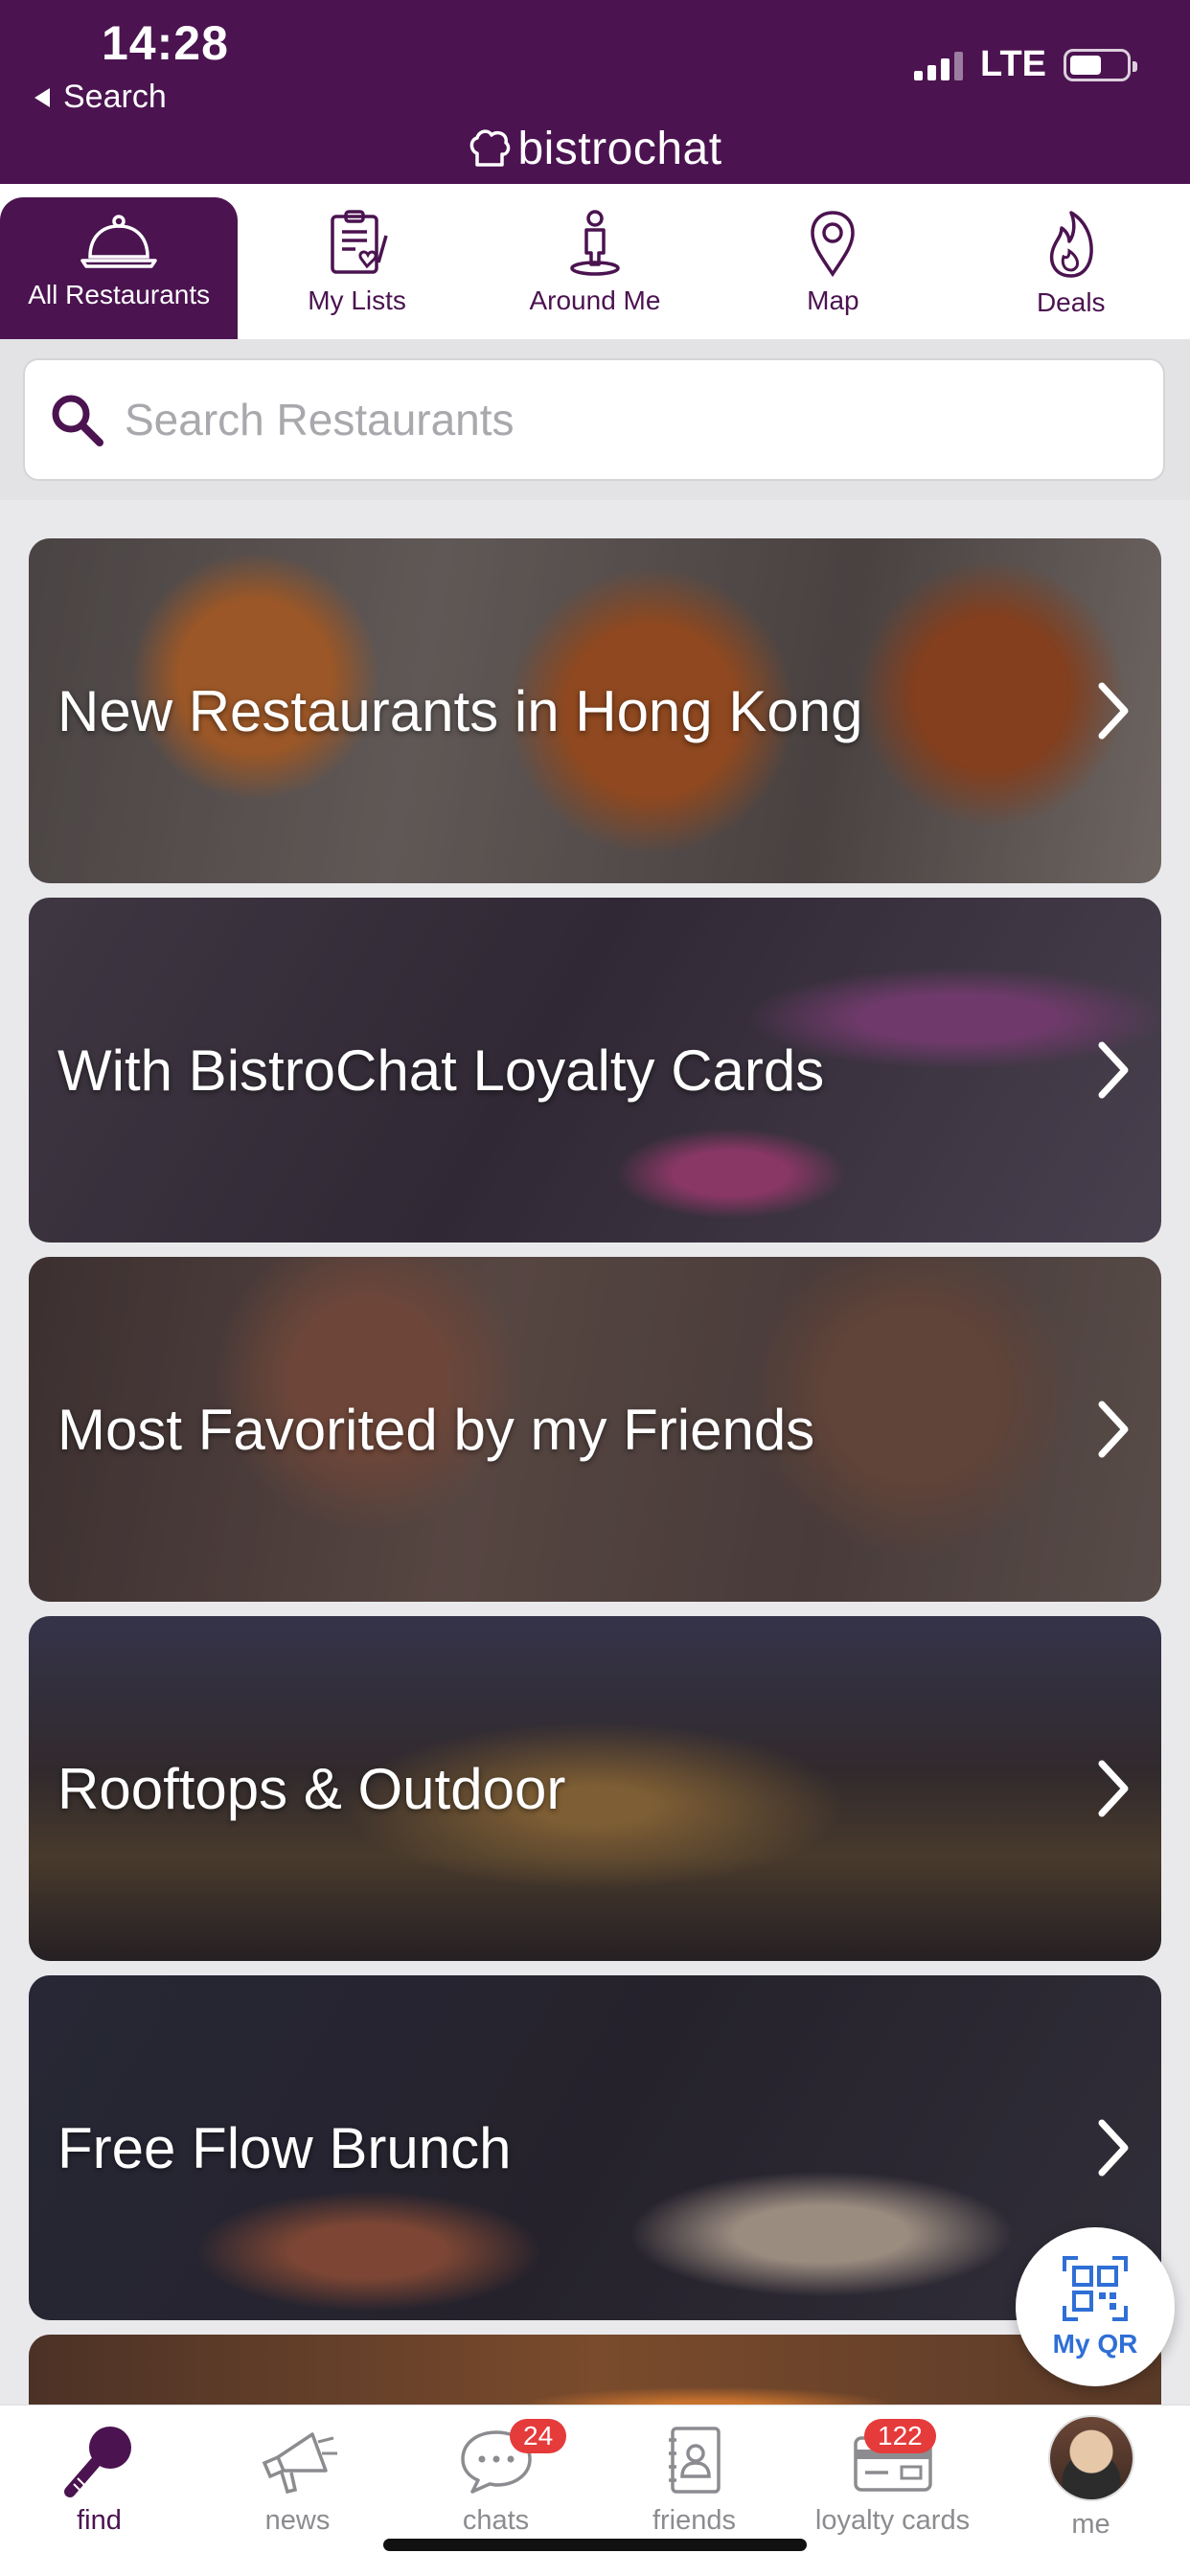 This screenshot has height=2576, width=1190. Describe the element at coordinates (604, 420) in the screenshot. I see `search-input` at that location.